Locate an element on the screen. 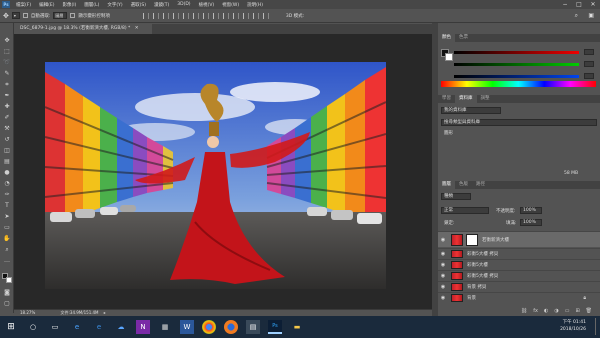 This screenshot has height=338, width=600. align-middle-icon is located at coordinates (185, 15).